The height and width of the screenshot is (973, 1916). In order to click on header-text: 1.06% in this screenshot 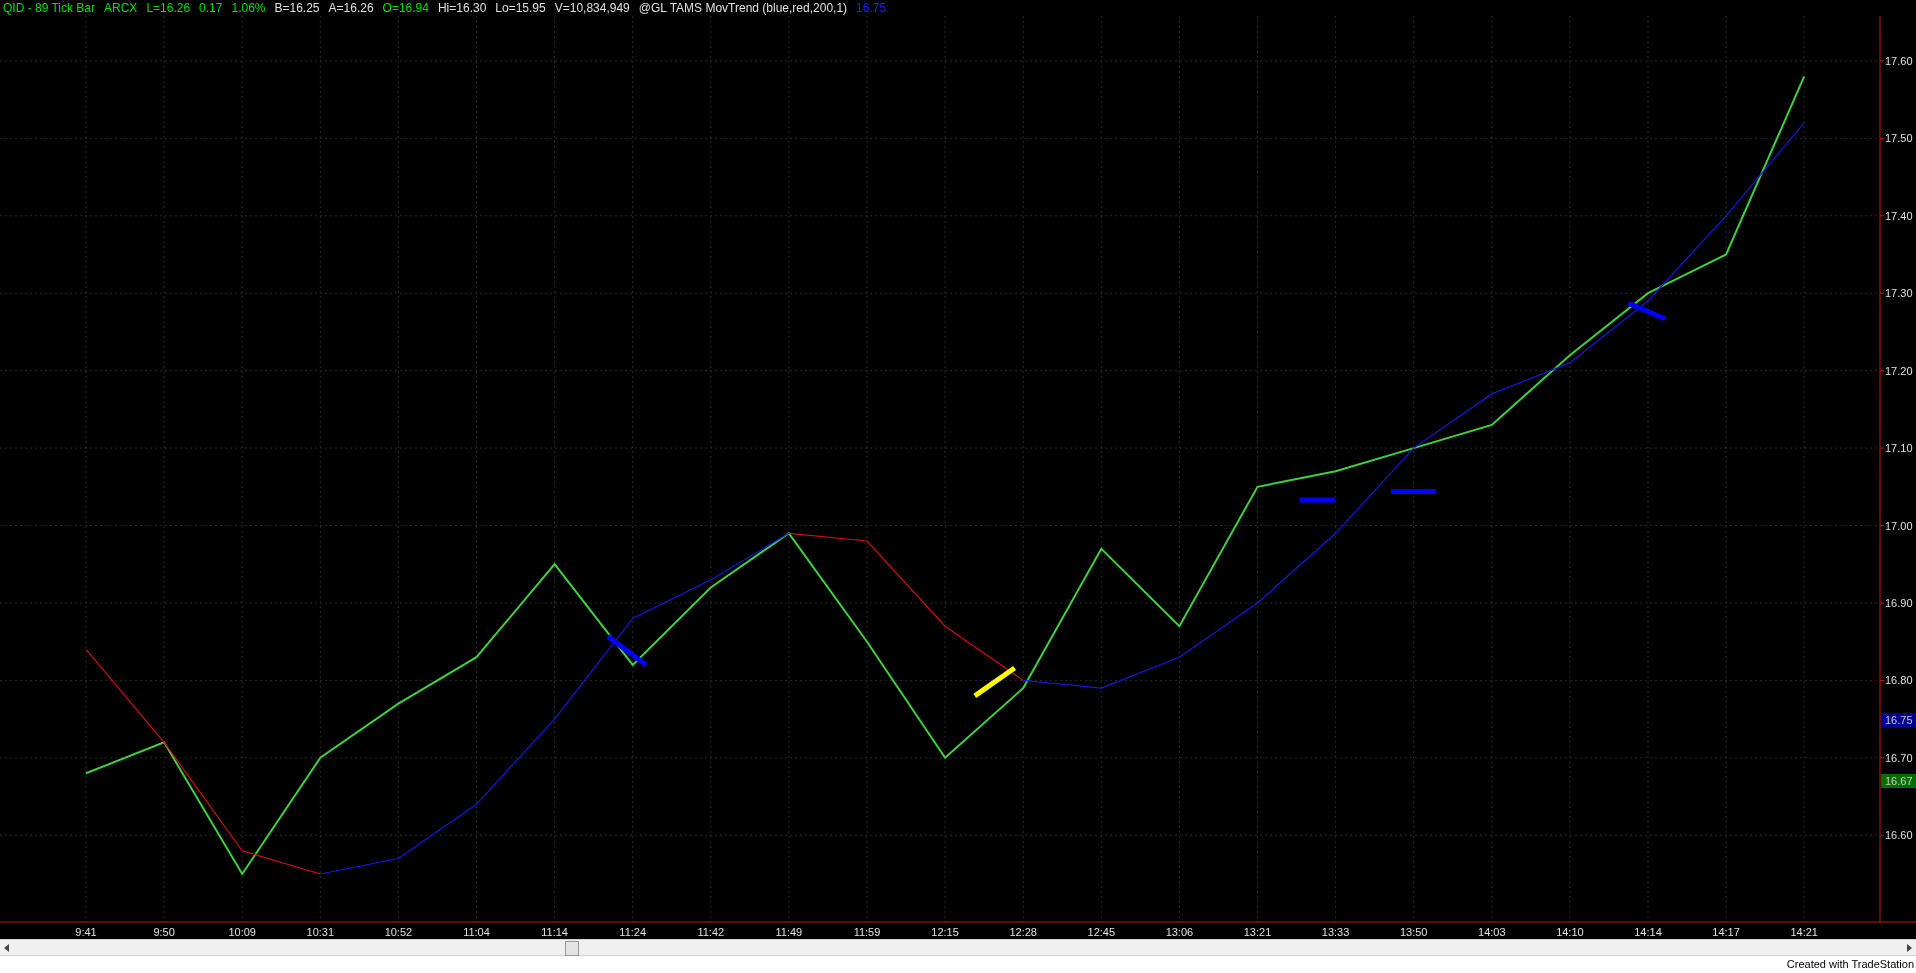, I will do `click(248, 8)`.